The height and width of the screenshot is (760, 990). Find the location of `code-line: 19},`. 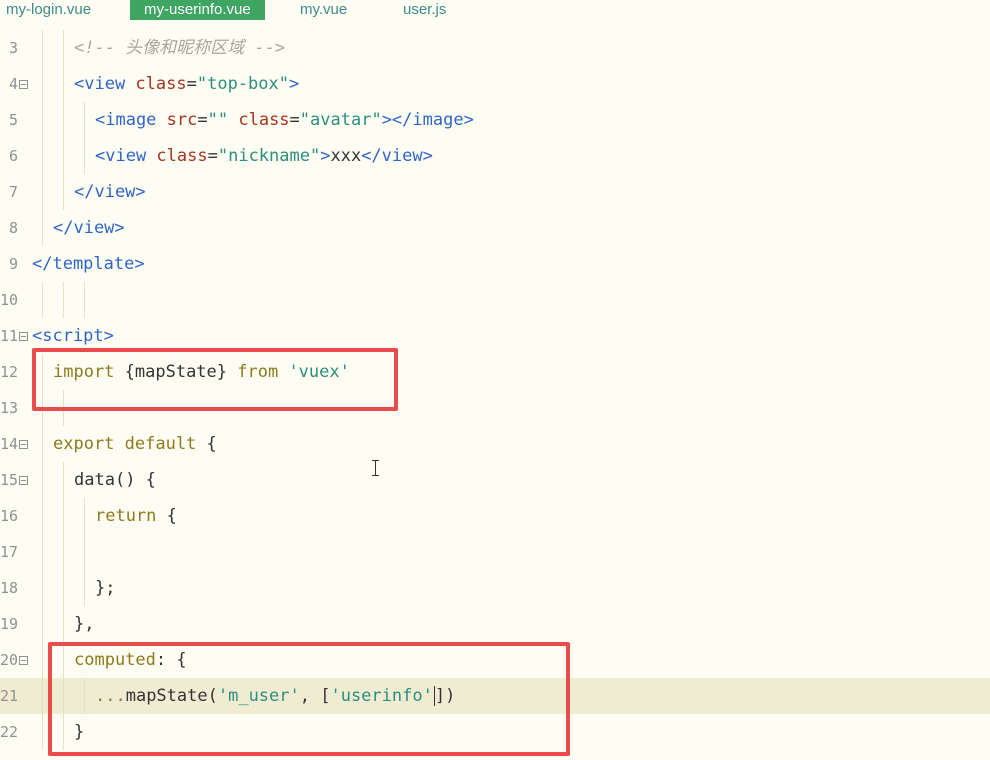

code-line: 19}, is located at coordinates (495, 624).